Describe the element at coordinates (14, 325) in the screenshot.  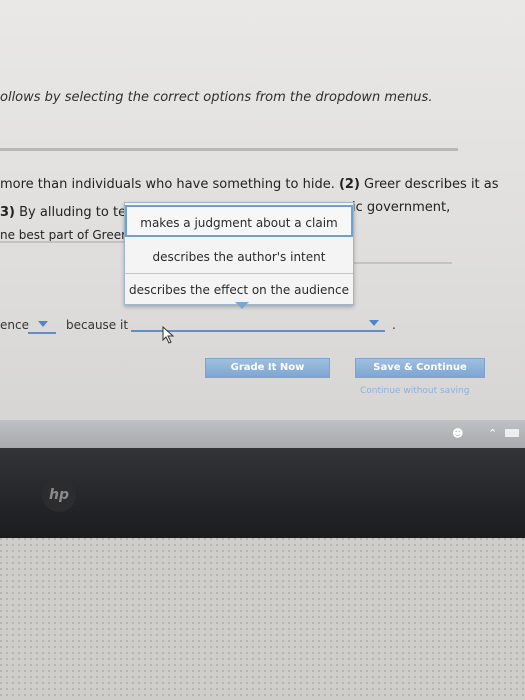
I see `sentence-fragment: ence` at that location.